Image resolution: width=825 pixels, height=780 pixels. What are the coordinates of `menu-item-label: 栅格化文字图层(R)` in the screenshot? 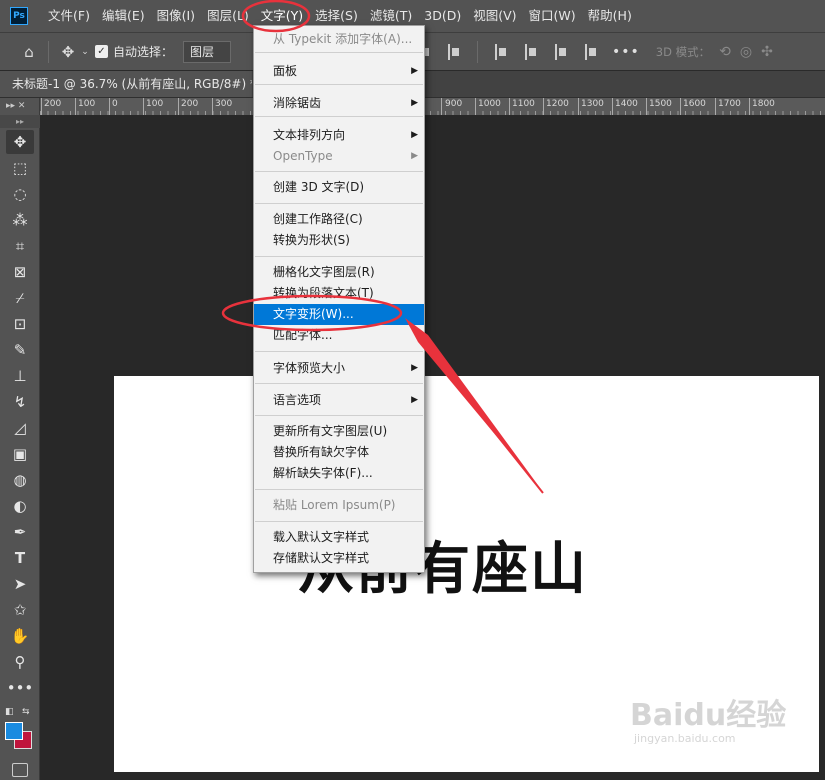 It's located at (324, 272).